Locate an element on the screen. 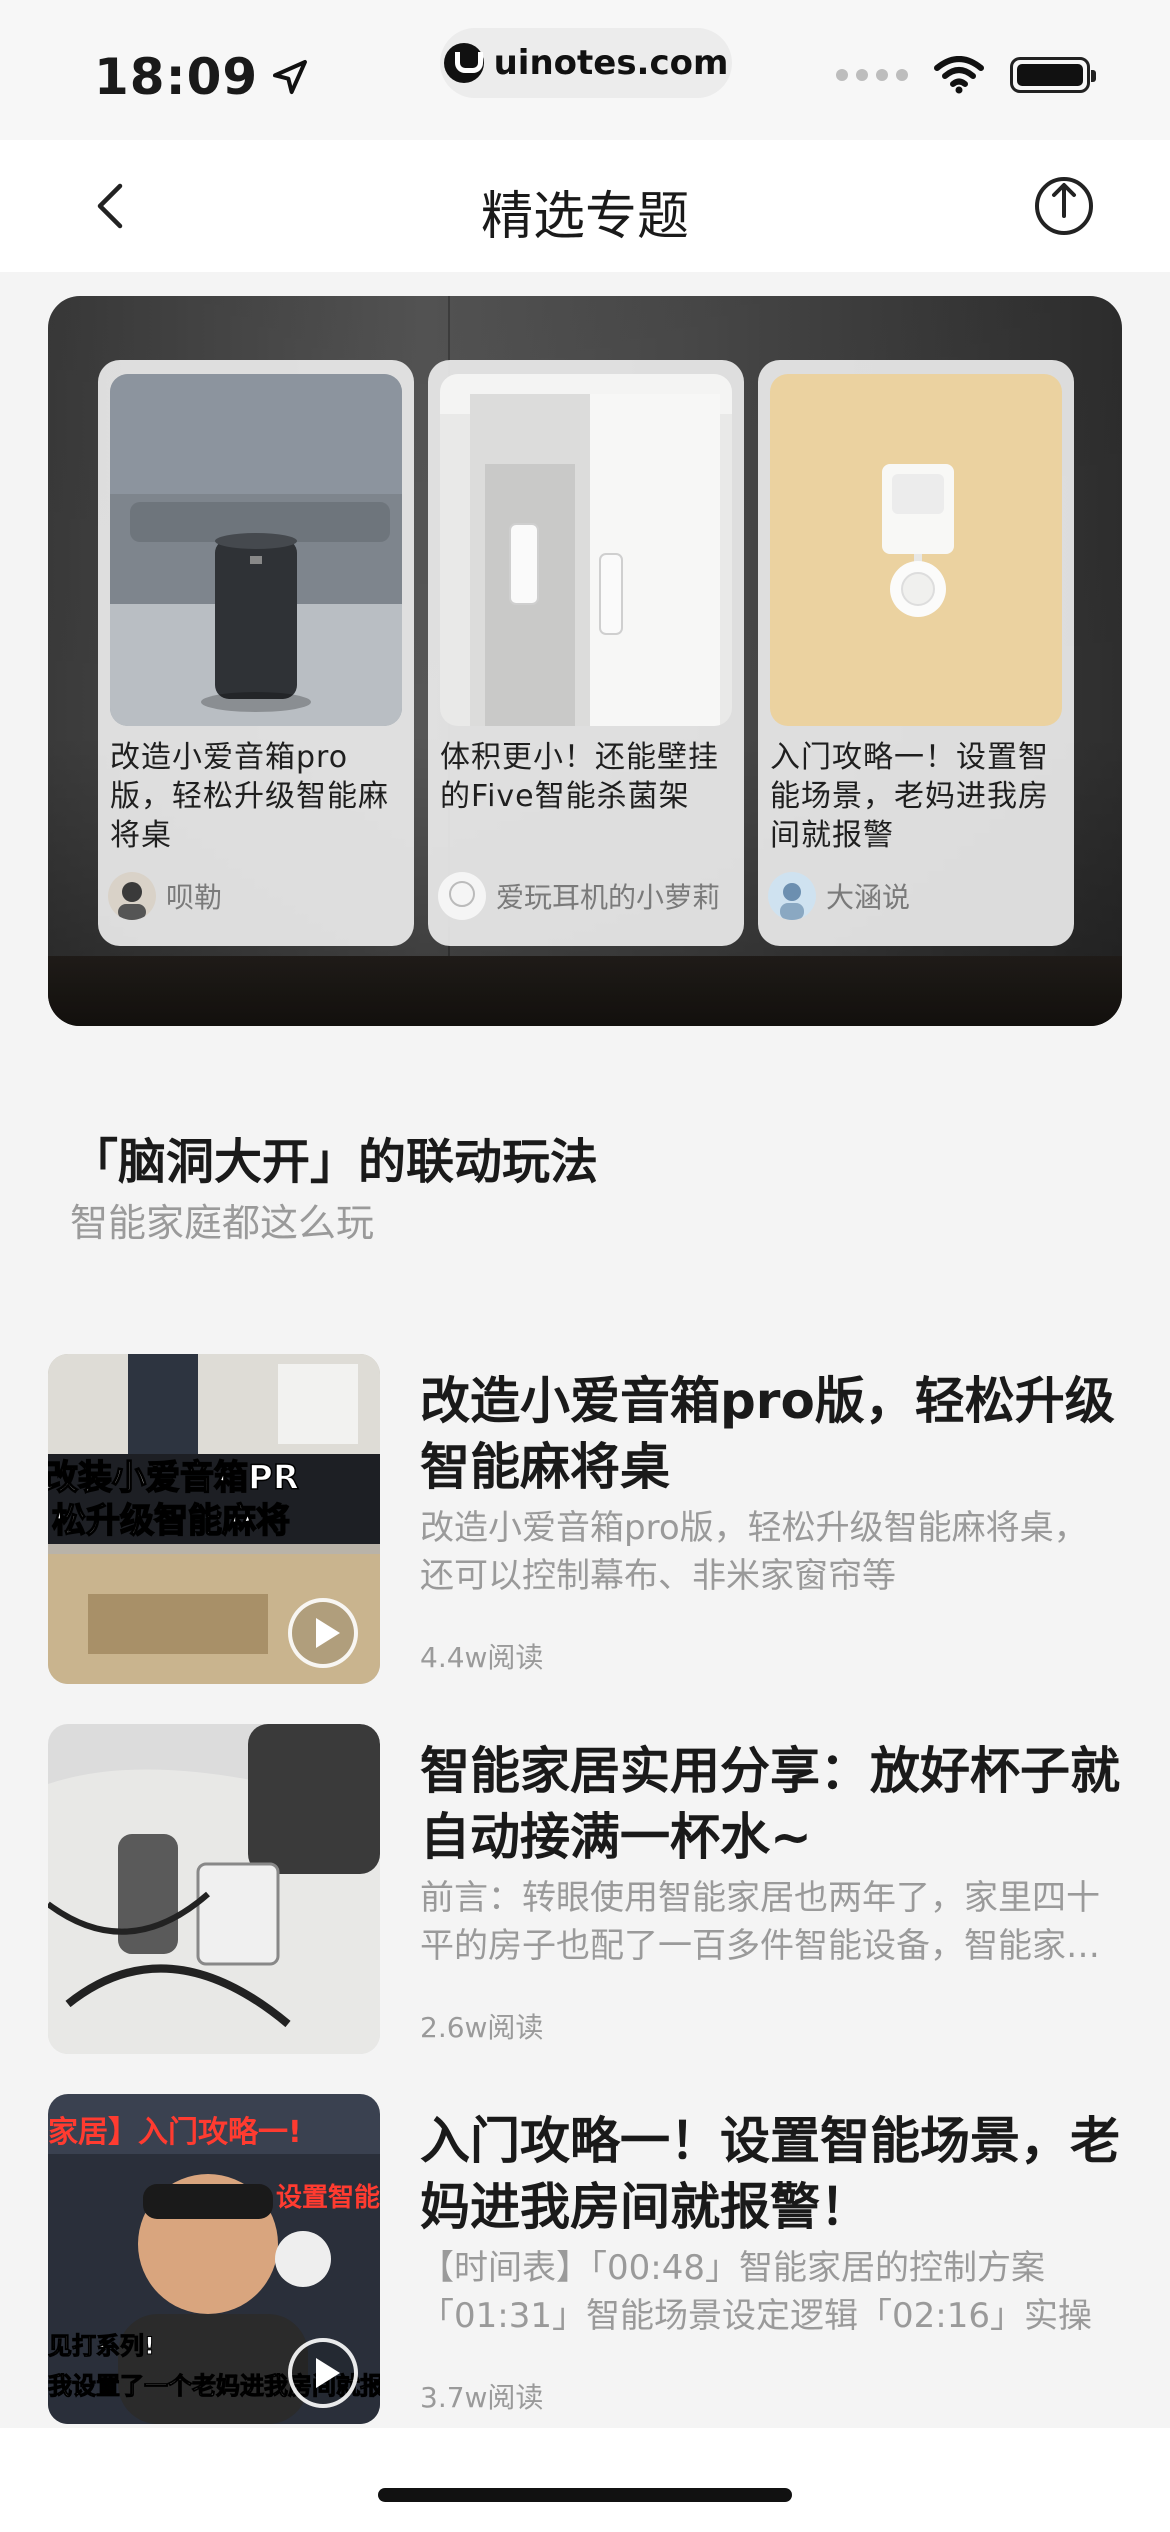 The image size is (1170, 2532). read-count: 2.6w阅读 is located at coordinates (482, 2027).